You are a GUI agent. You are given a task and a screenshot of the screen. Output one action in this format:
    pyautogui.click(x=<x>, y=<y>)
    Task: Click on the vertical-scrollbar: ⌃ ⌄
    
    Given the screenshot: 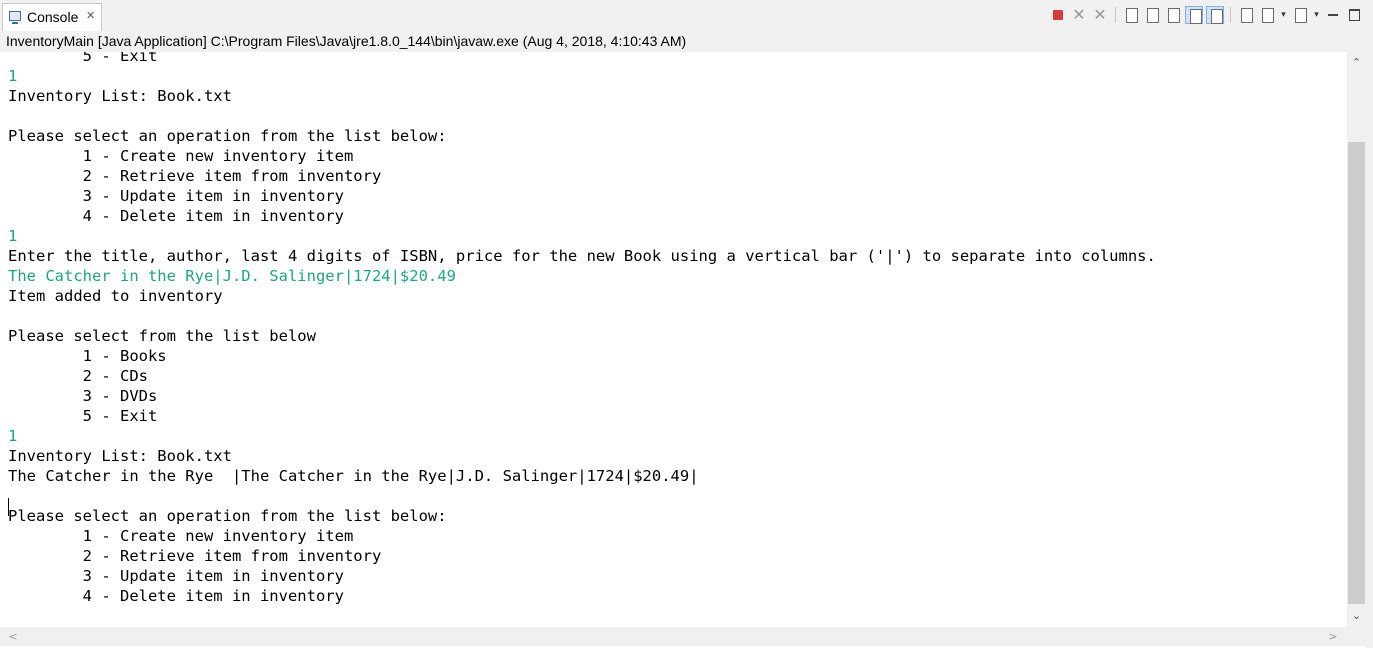 What is the action you would take?
    pyautogui.click(x=1356, y=339)
    